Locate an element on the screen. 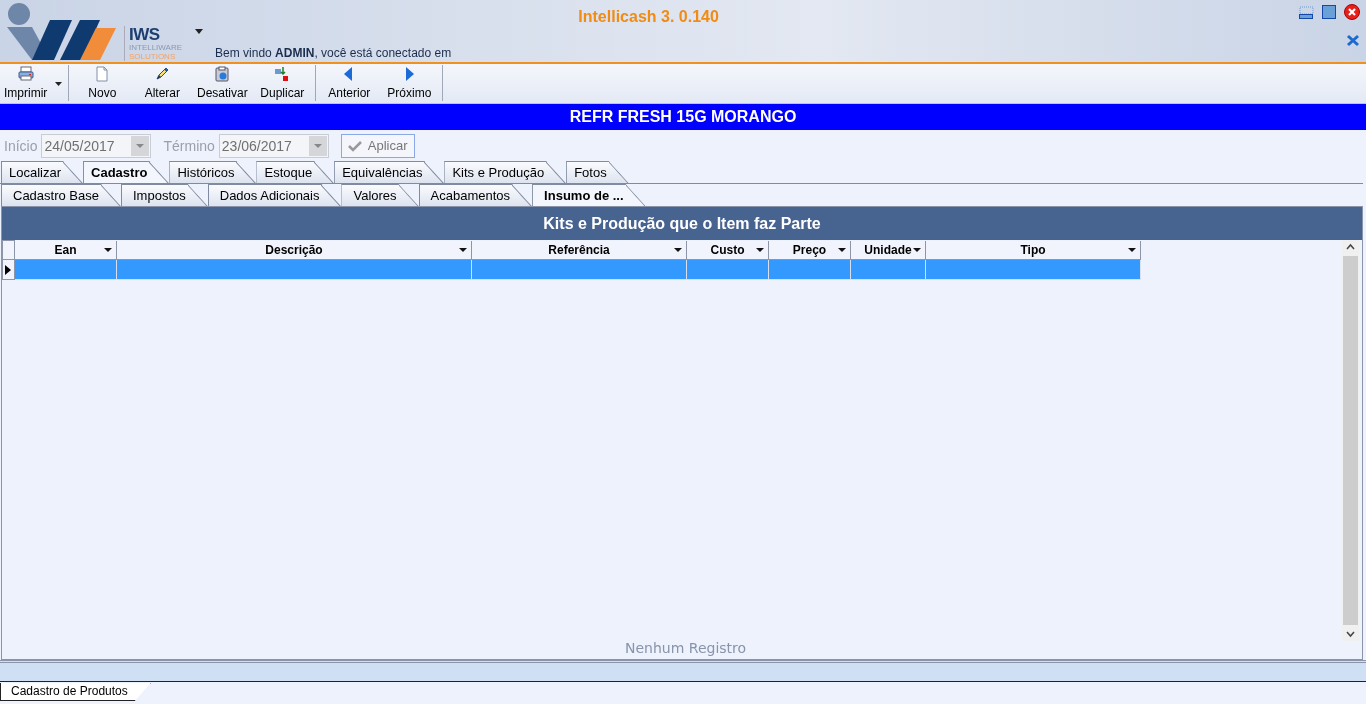 Image resolution: width=1366 pixels, height=704 pixels. toolbar-button: Novo is located at coordinates (102, 83).